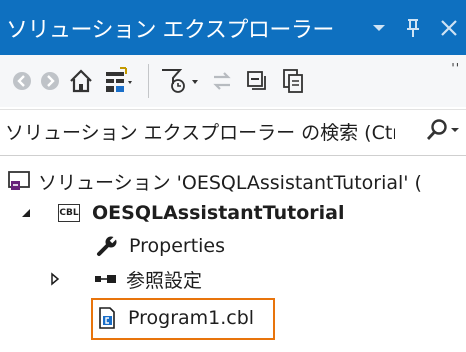 The width and height of the screenshot is (466, 352). I want to click on sync-active-document-button, so click(222, 81).